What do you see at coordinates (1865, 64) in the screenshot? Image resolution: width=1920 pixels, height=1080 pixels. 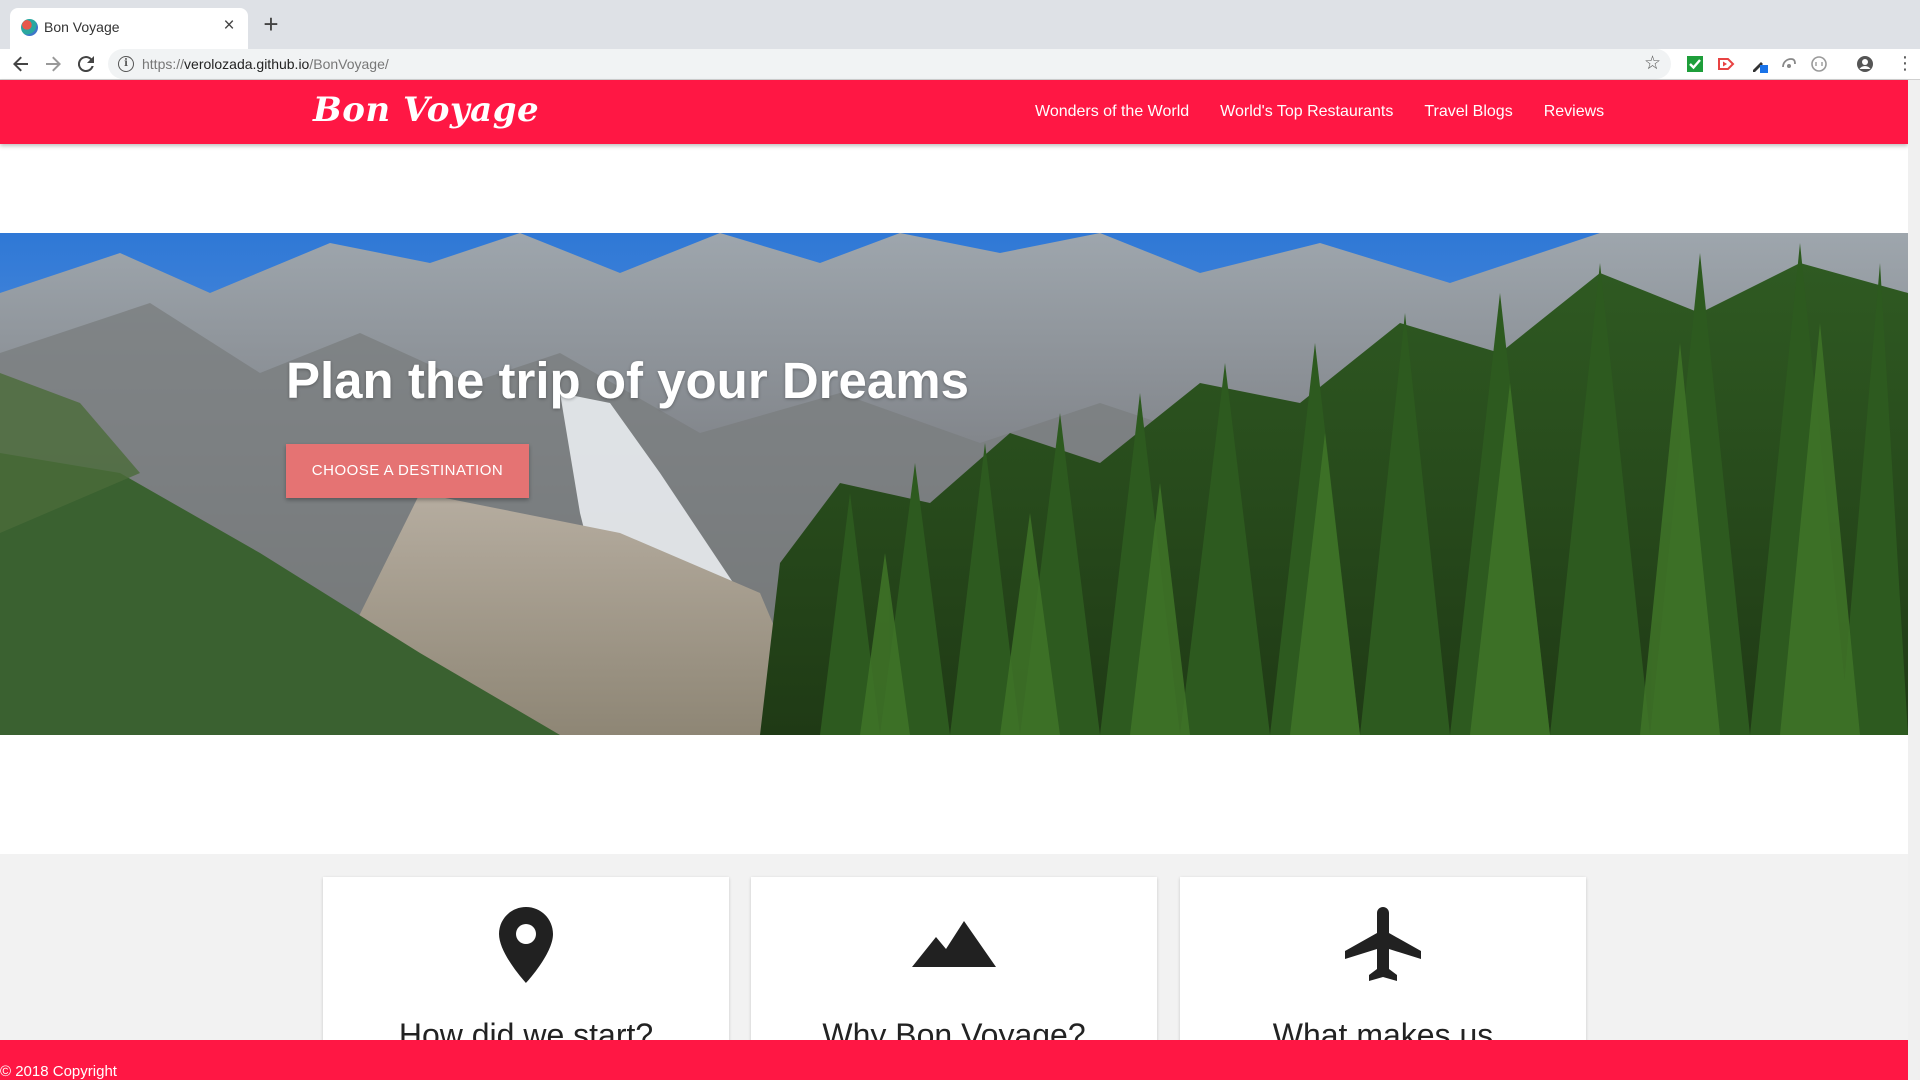 I see `profile-icon` at bounding box center [1865, 64].